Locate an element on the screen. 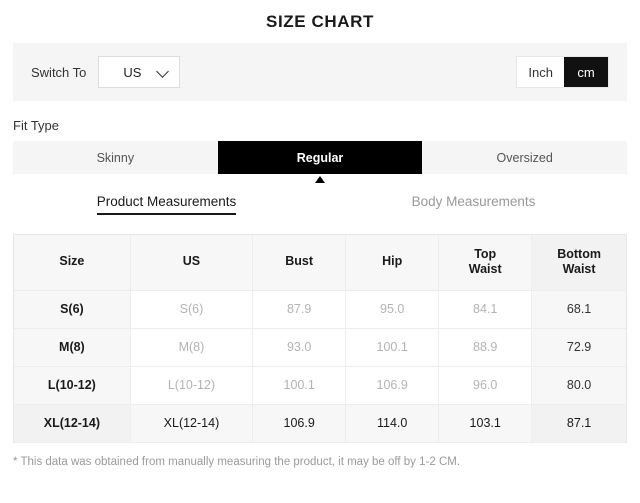 Image resolution: width=640 pixels, height=503 pixels. column-header-hip-line-1: Hip is located at coordinates (392, 261).